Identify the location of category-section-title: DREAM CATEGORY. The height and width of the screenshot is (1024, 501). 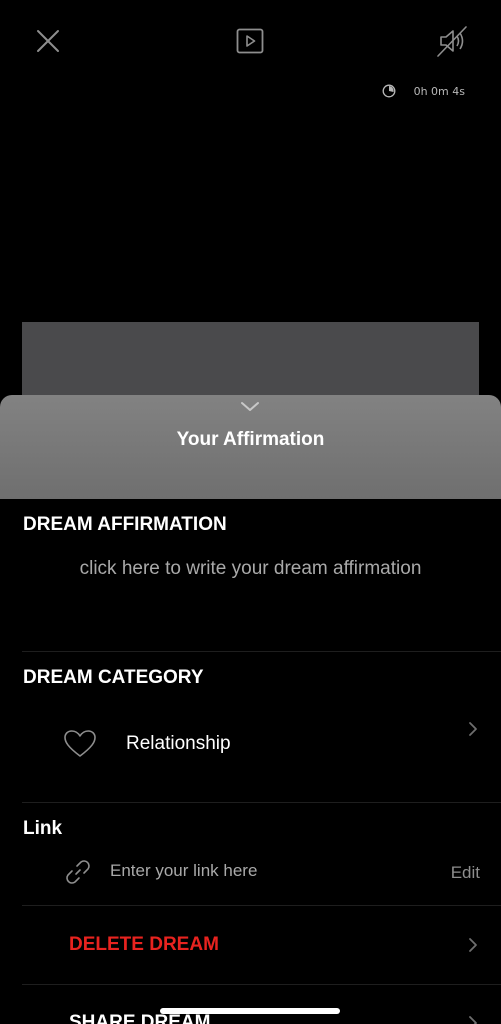
(113, 677).